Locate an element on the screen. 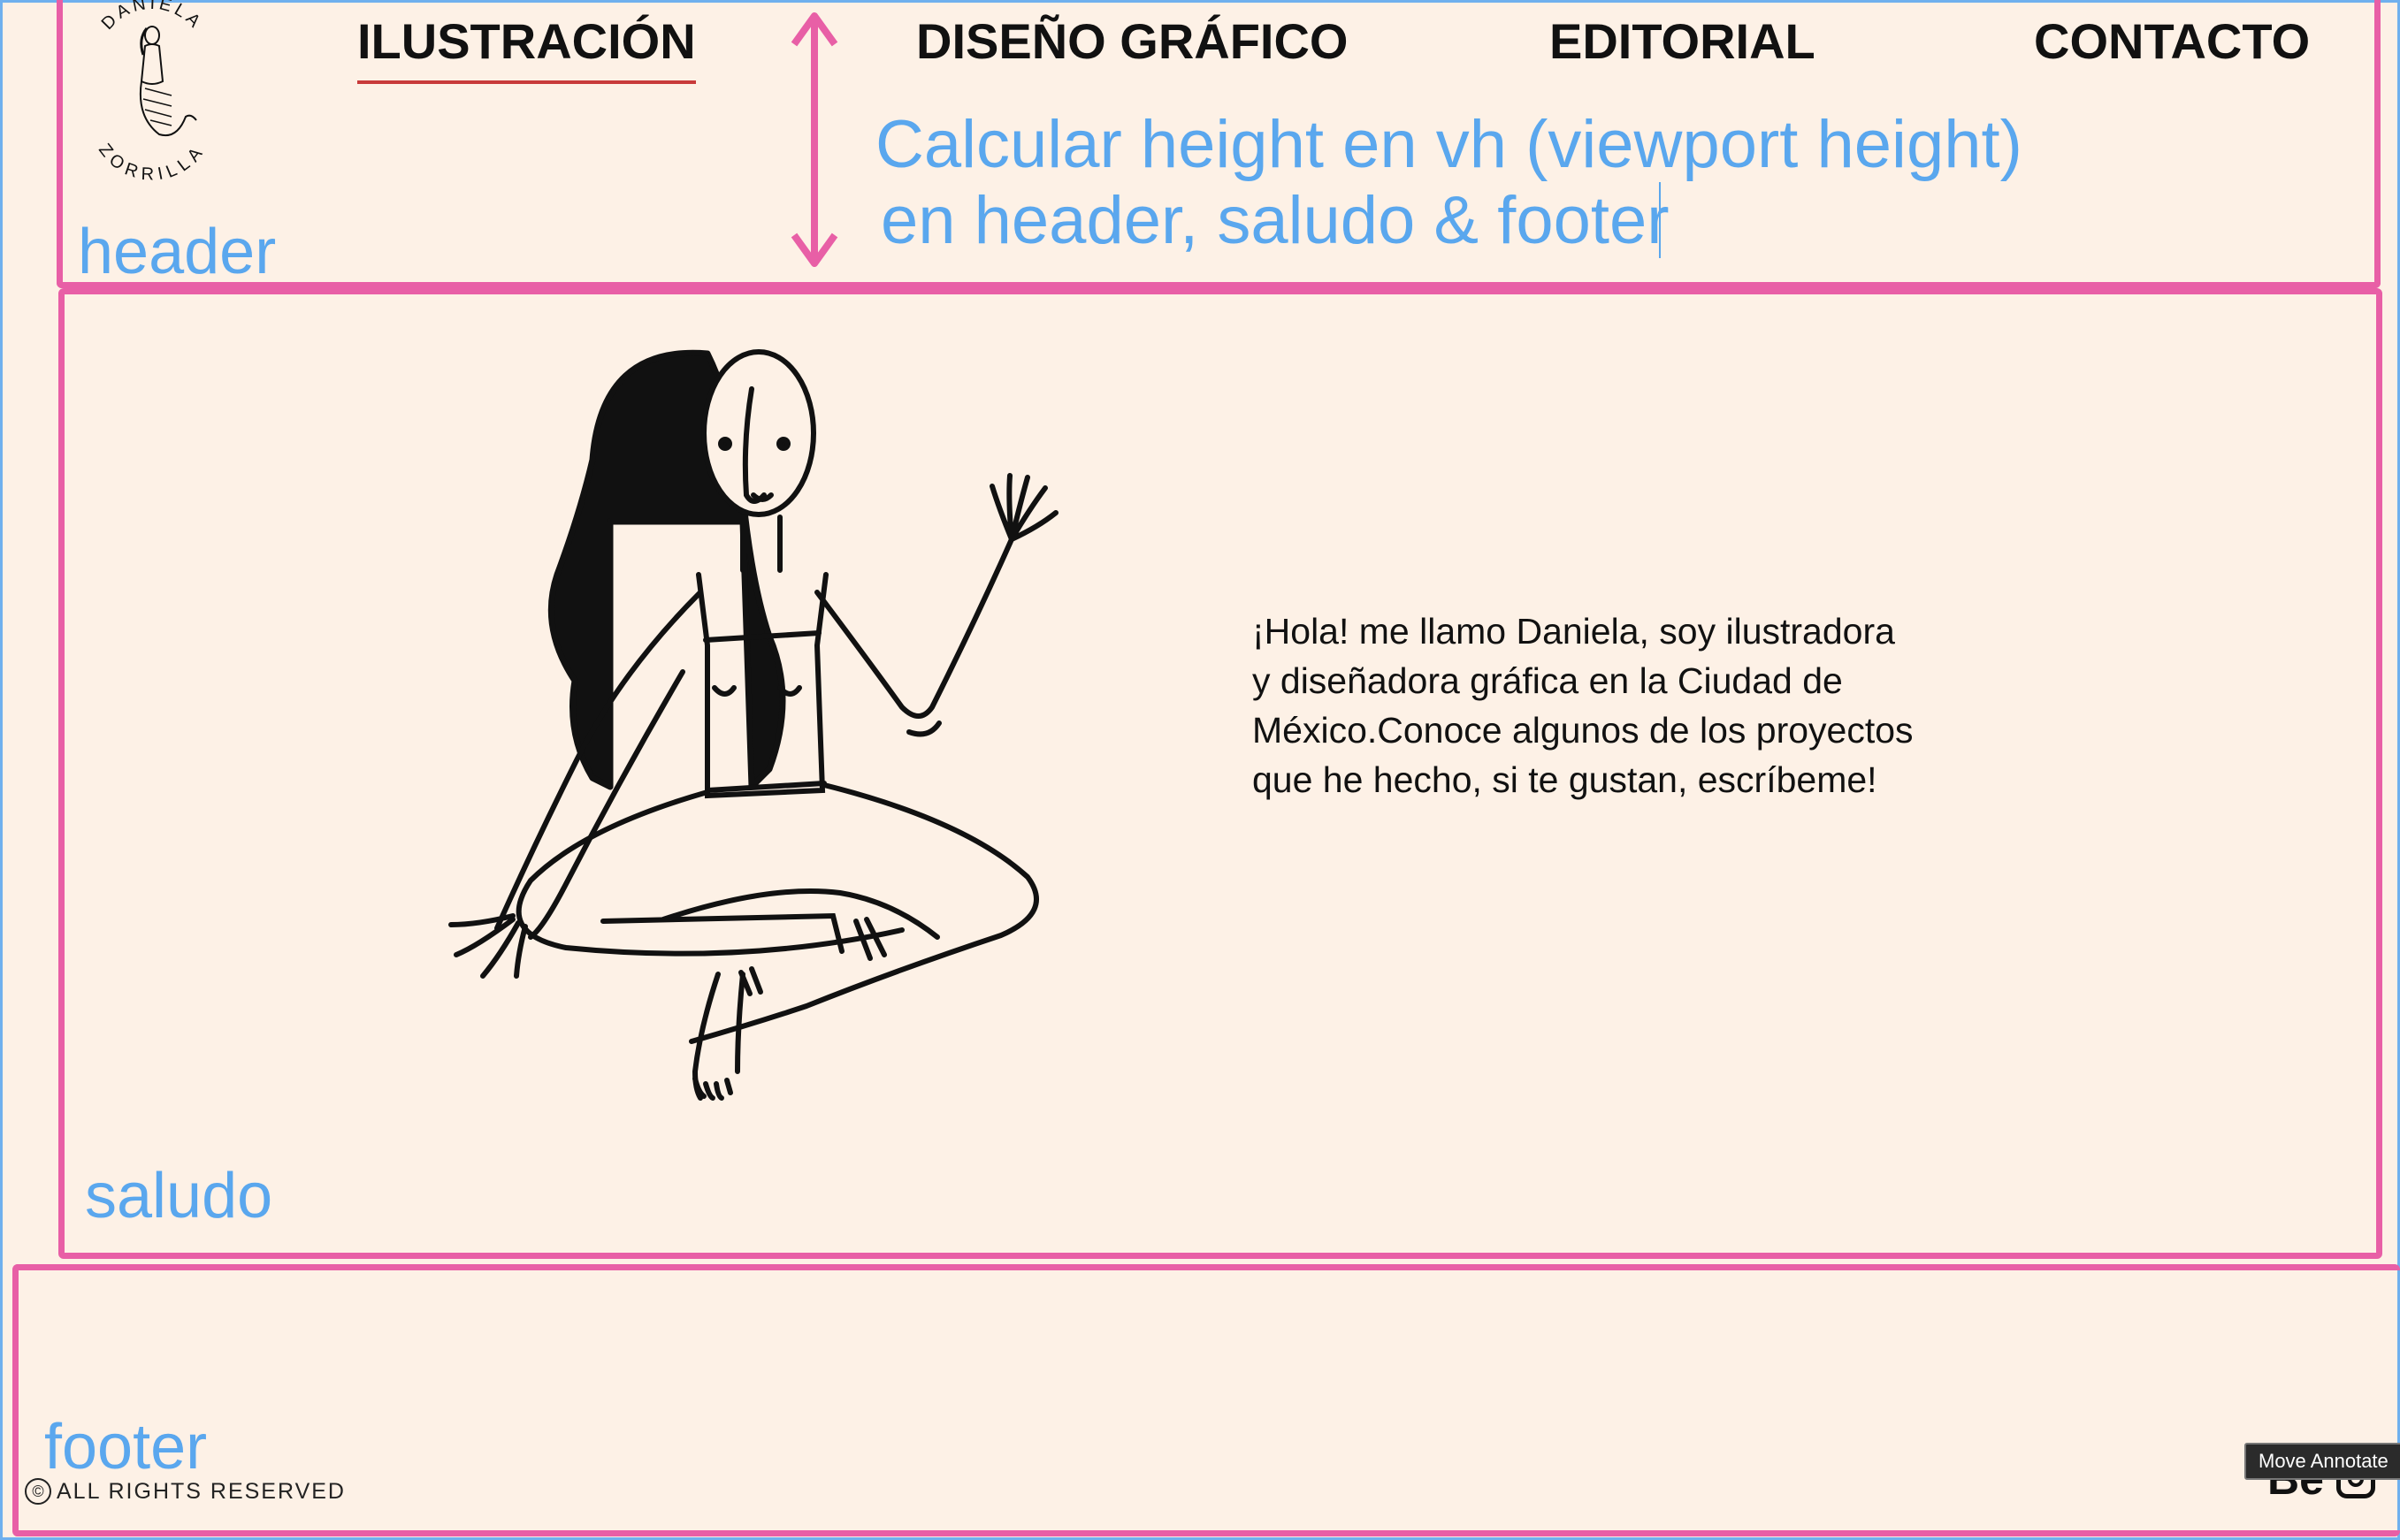 The image size is (2400, 1540). copyright: © ALL RIGHTS RESERVED is located at coordinates (185, 1492).